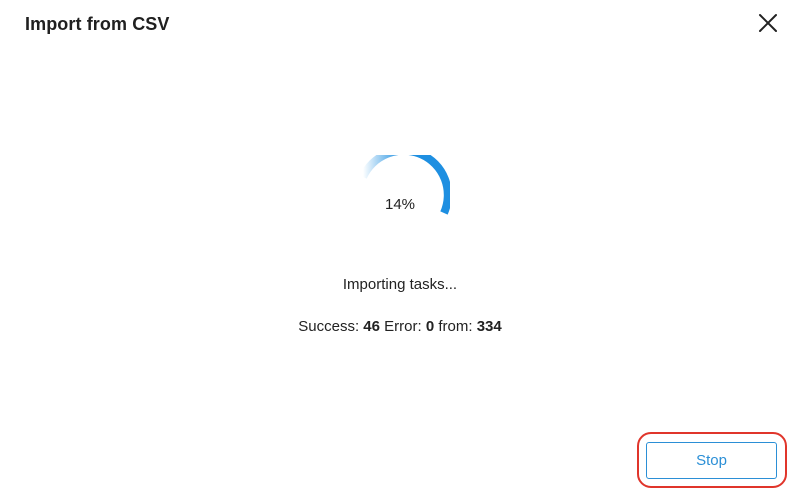 The image size is (800, 501). I want to click on close-icon, so click(768, 25).